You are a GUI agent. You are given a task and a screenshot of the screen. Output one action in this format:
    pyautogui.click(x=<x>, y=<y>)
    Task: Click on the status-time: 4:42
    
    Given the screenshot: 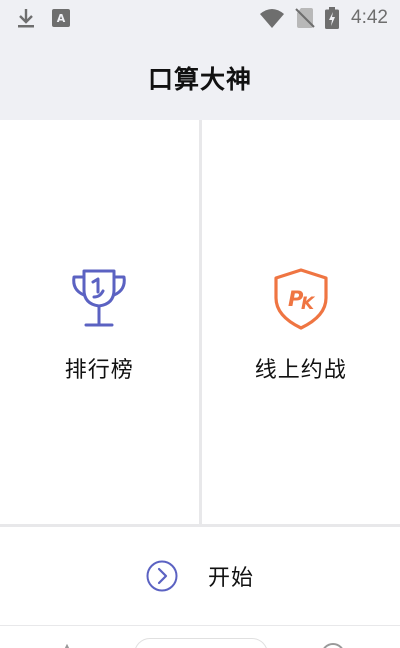 What is the action you would take?
    pyautogui.click(x=369, y=17)
    